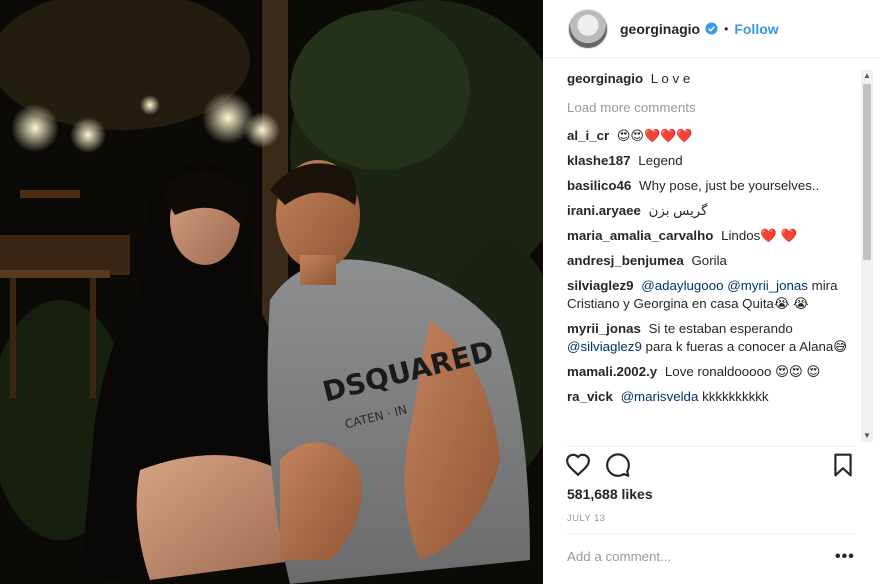 This screenshot has height=584, width=880. Describe the element at coordinates (709, 79) in the screenshot. I see `caption: georginagio L o v e` at that location.